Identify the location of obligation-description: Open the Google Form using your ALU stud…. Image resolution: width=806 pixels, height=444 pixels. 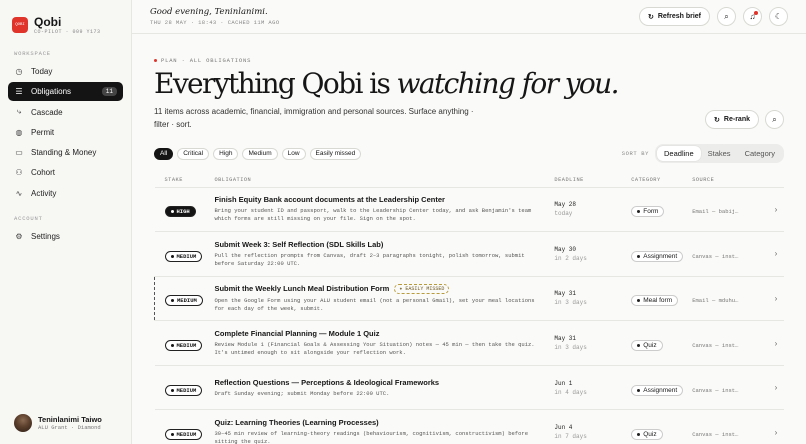
(374, 304).